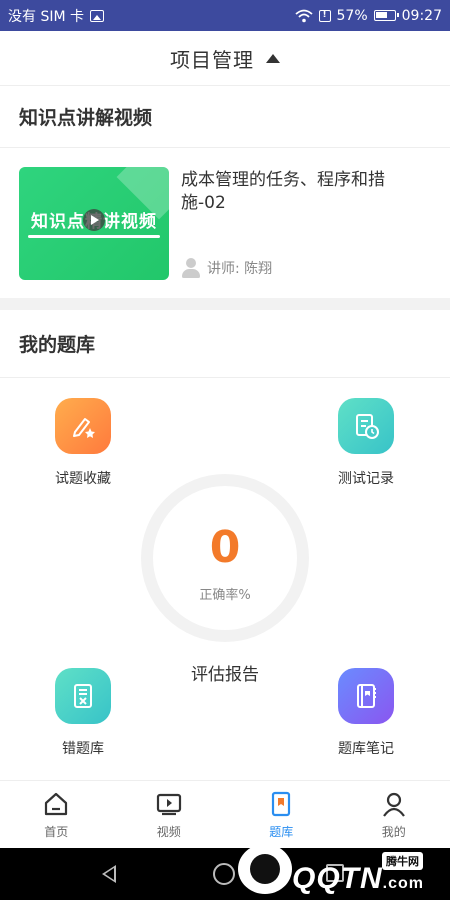 This screenshot has height=900, width=450. I want to click on video-play-icon, so click(169, 804).